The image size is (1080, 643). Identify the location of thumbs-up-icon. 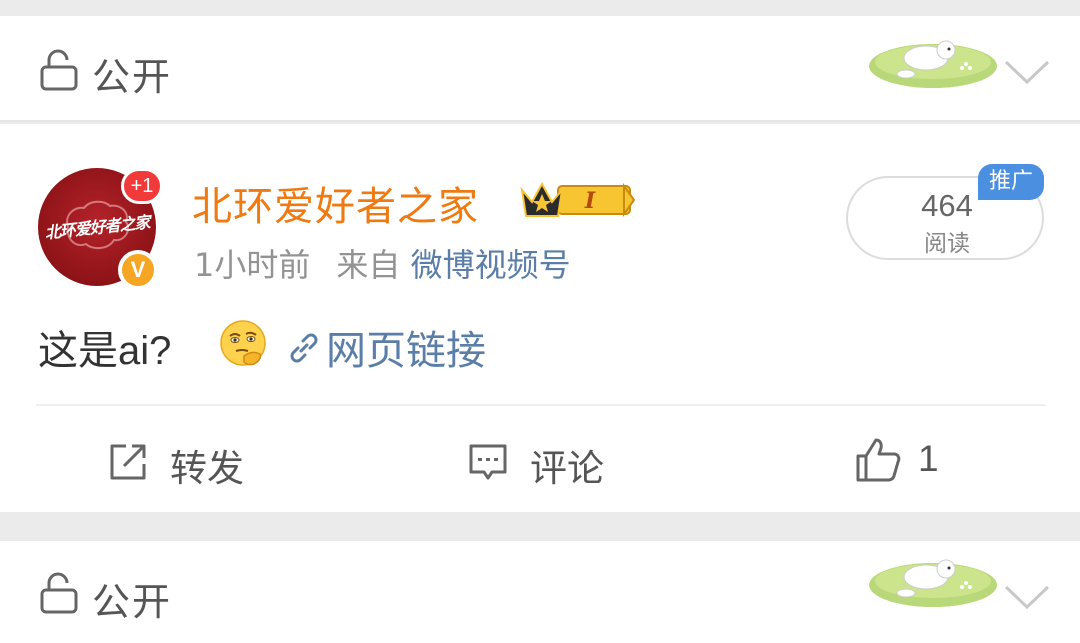
(878, 460).